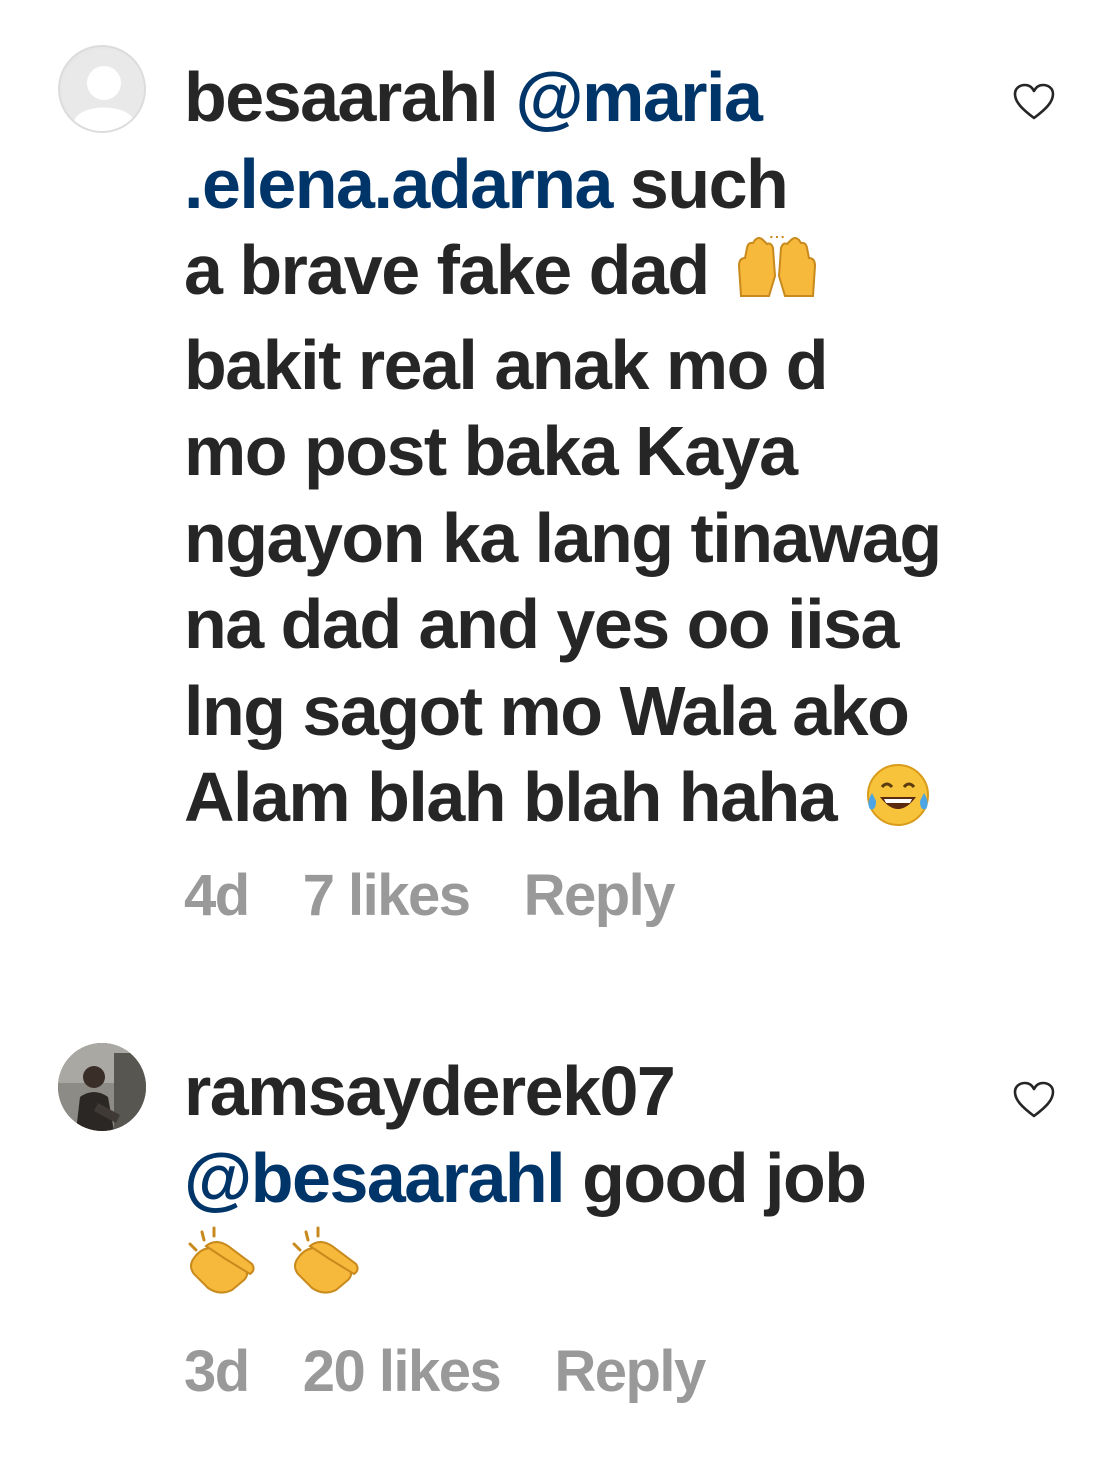  What do you see at coordinates (447, 270) in the screenshot?
I see `comment-text-fragment: a brave fake dad` at bounding box center [447, 270].